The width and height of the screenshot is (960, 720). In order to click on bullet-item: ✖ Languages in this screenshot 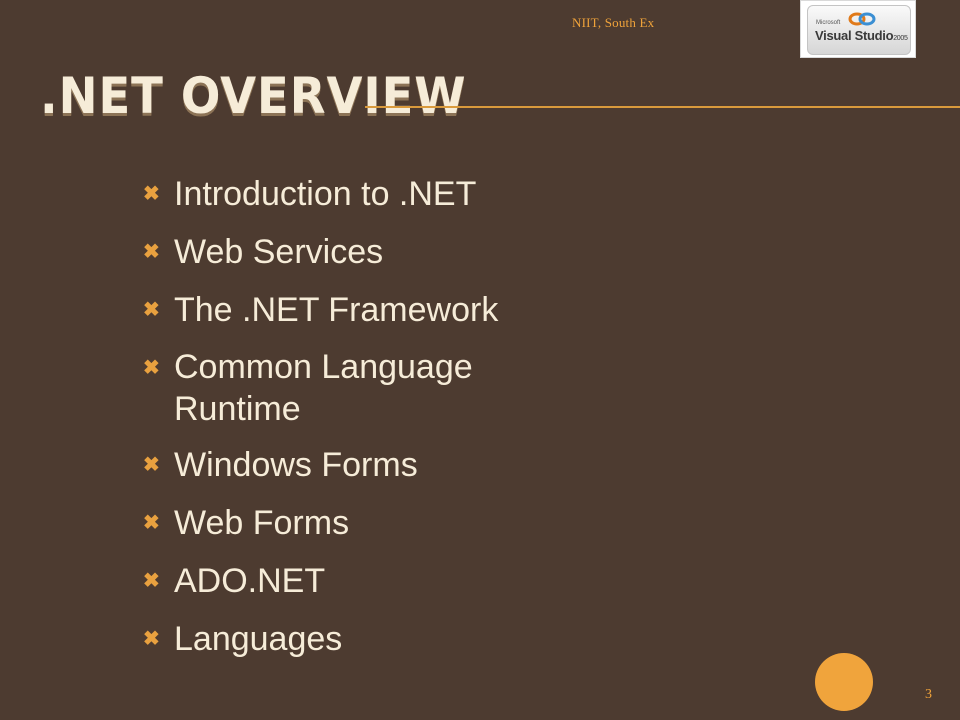, I will do `click(373, 639)`.